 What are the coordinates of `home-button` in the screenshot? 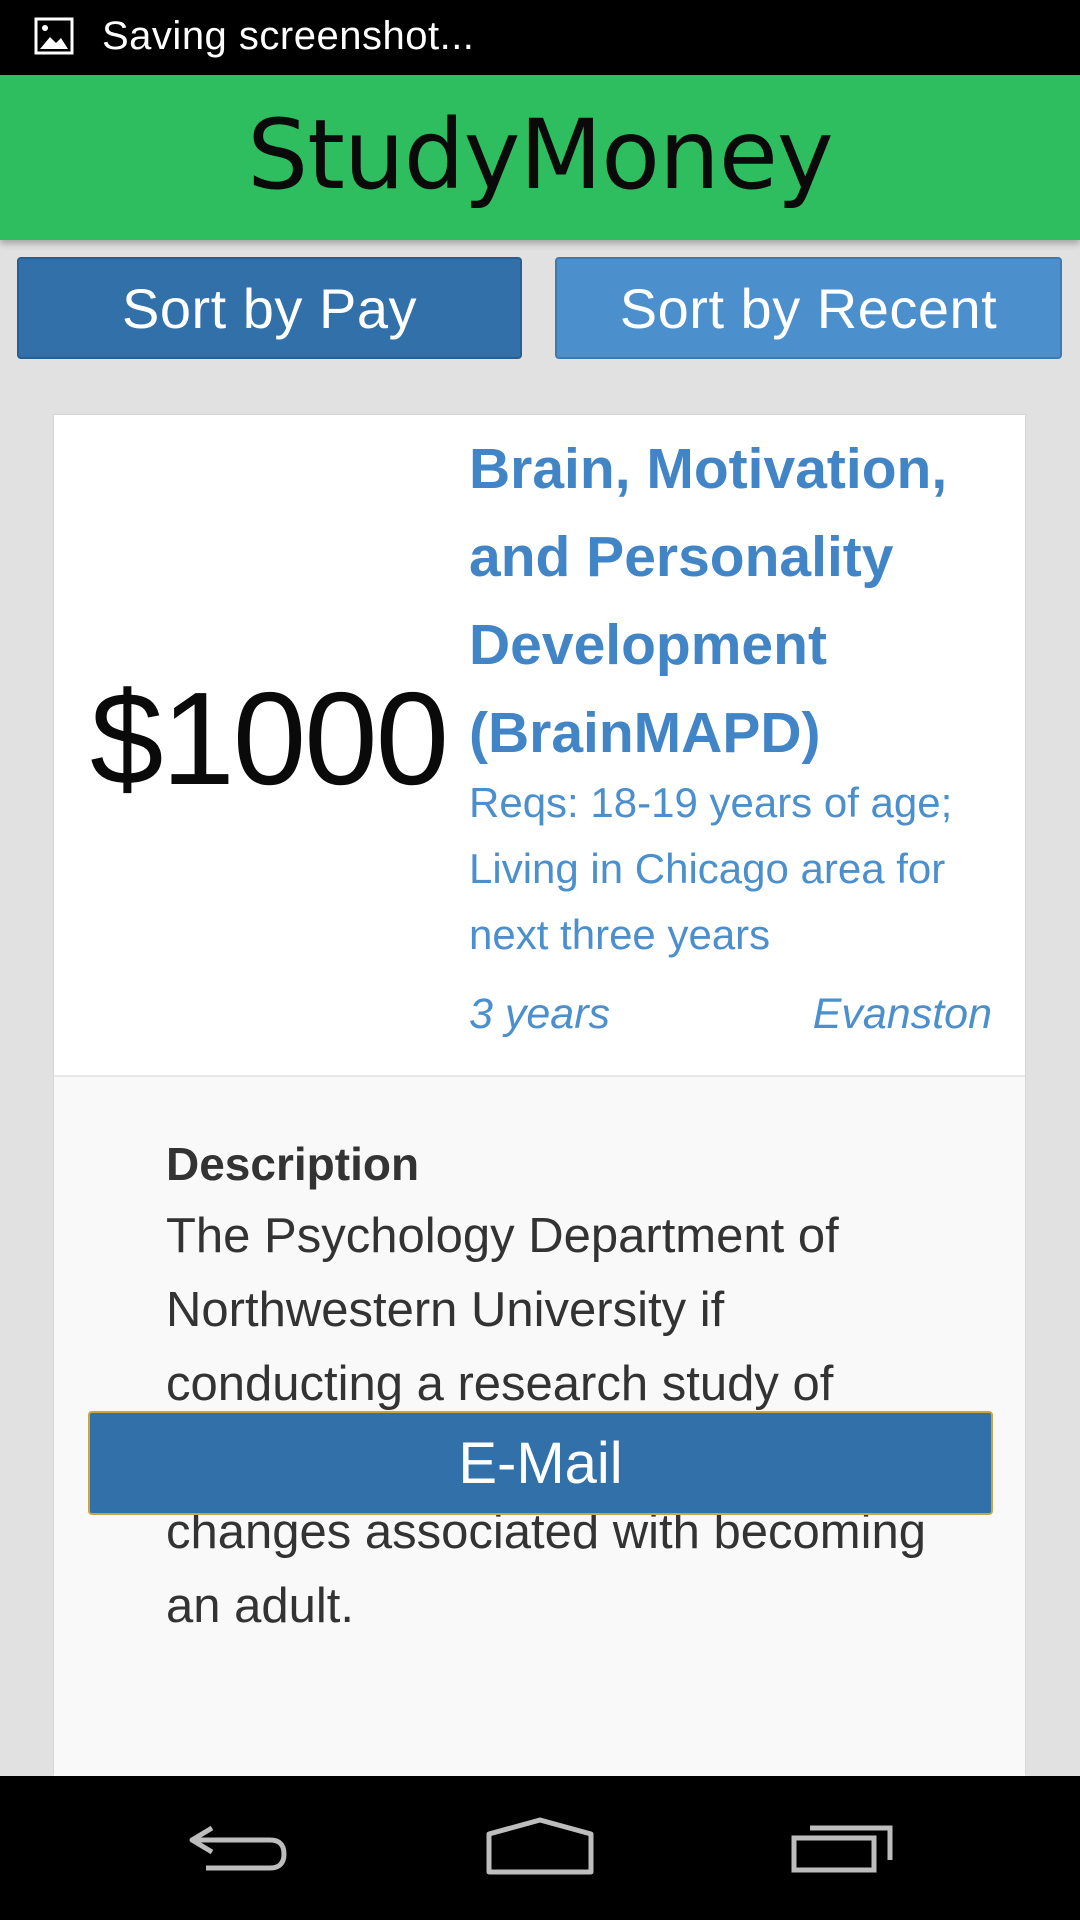 It's located at (540, 1848).